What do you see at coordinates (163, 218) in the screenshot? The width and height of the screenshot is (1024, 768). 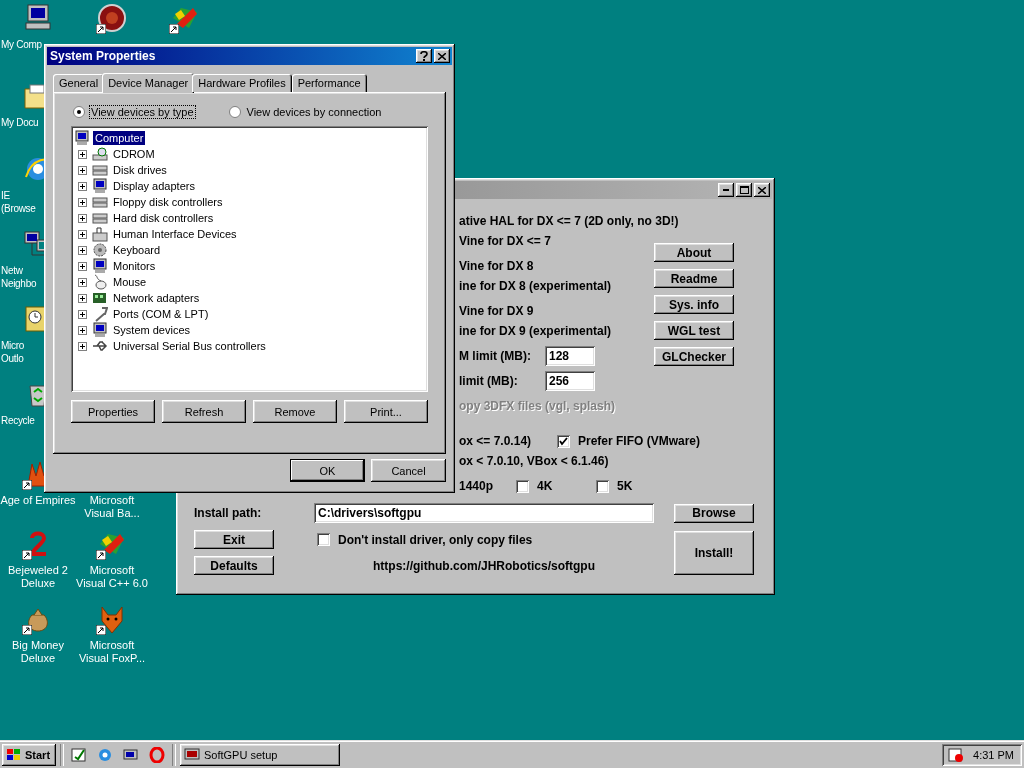 I see `tree-item: Hard disk controllers` at bounding box center [163, 218].